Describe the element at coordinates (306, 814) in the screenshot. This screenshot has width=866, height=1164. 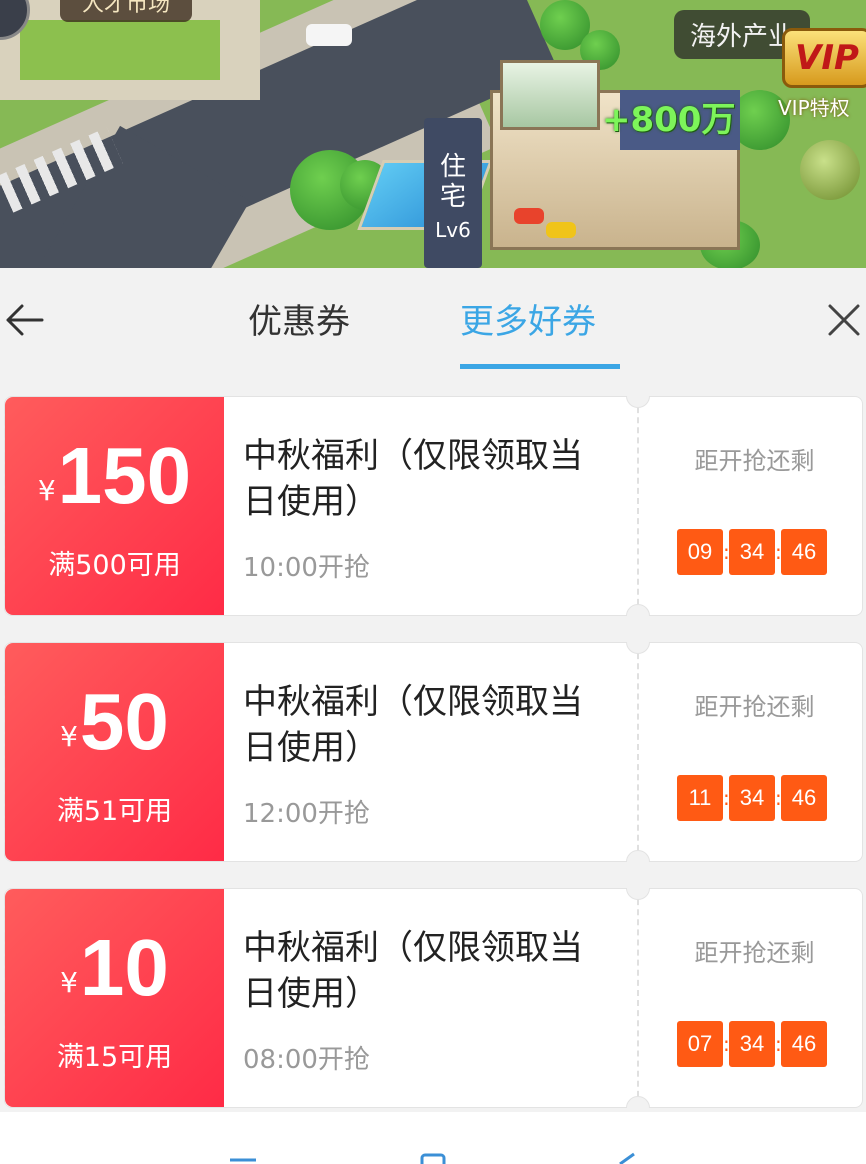
I see `coupon-start-time: 12:00开抢` at that location.